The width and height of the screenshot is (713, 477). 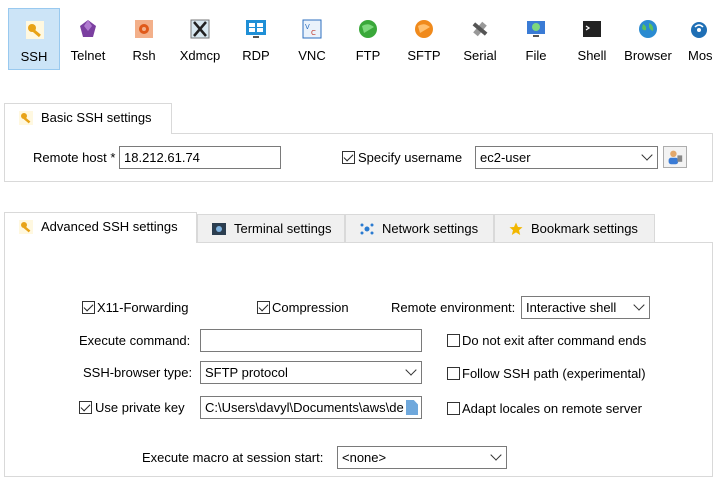 What do you see at coordinates (135, 340) in the screenshot?
I see `execute-command-label: Execute command:` at bounding box center [135, 340].